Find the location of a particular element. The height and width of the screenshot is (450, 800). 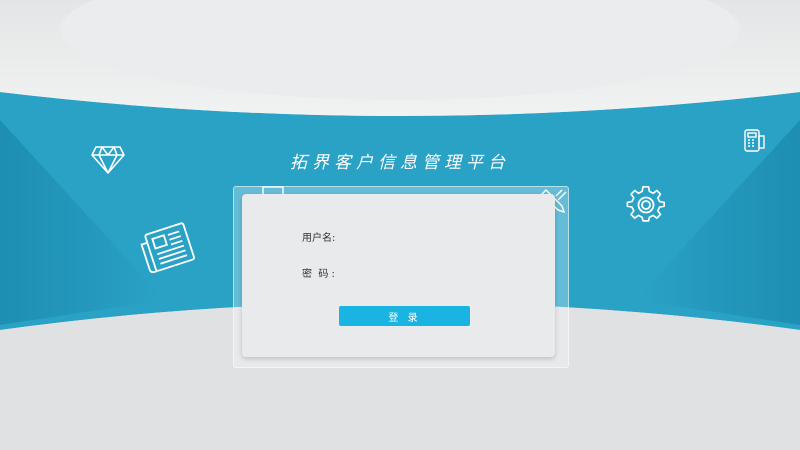

diamond-icon is located at coordinates (108, 160).